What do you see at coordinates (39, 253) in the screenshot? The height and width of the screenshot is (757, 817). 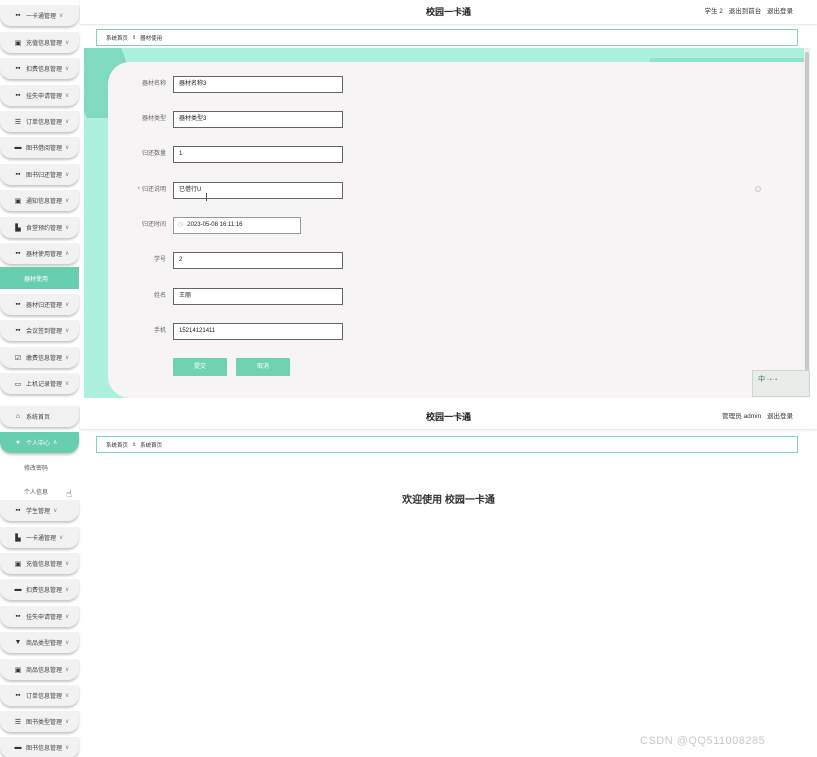 I see `sidebar-item-equipment-use: ▪▪ 器材使用管理 ∧` at bounding box center [39, 253].